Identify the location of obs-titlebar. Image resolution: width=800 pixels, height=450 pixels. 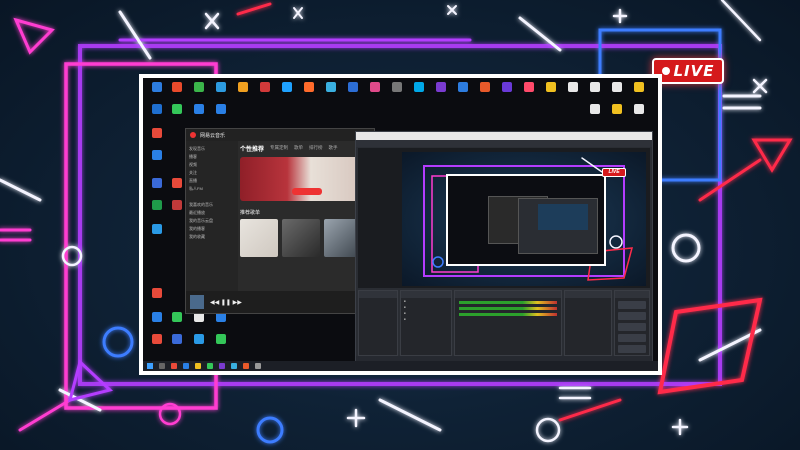
(504, 136).